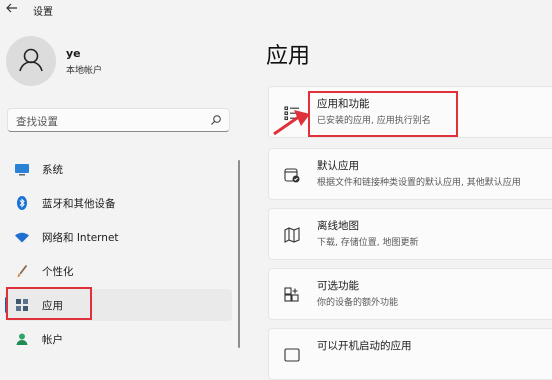 The image size is (552, 380). I want to click on title-bar: 设置, so click(276, 9).